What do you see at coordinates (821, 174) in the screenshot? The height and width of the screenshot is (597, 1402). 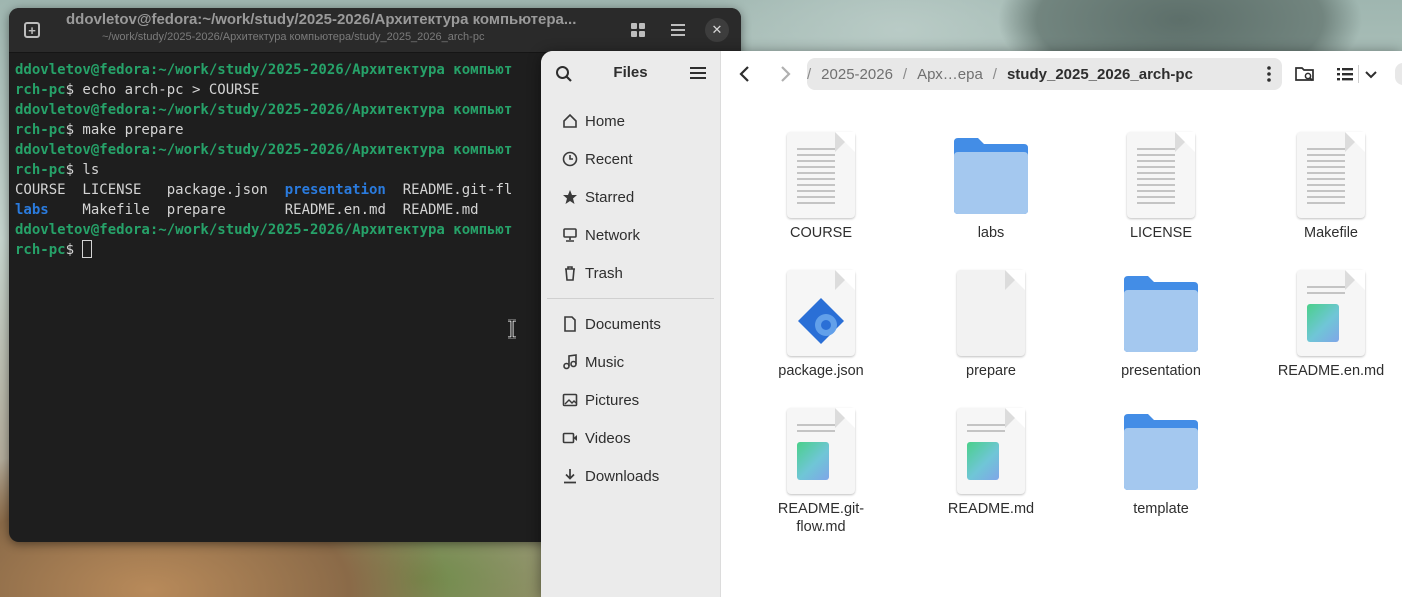 I see `text-file-icon` at bounding box center [821, 174].